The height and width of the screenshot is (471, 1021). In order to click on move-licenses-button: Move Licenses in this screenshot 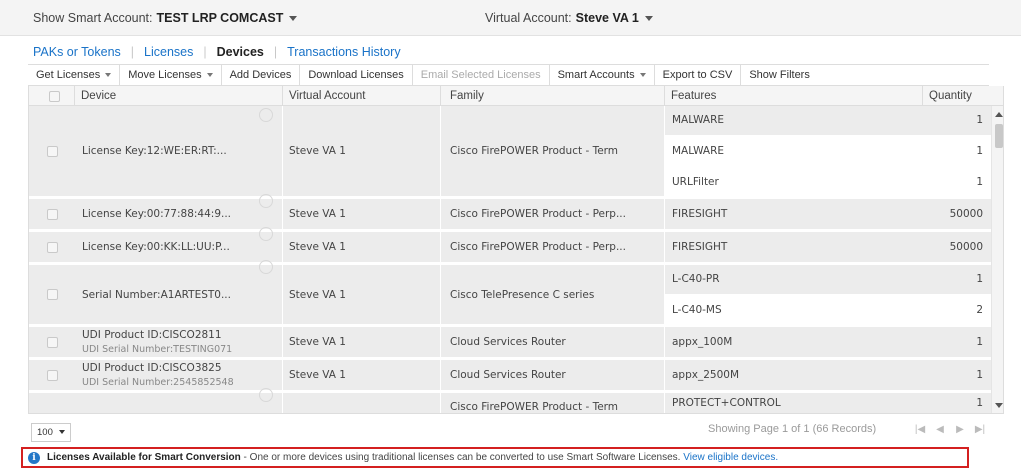, I will do `click(171, 75)`.